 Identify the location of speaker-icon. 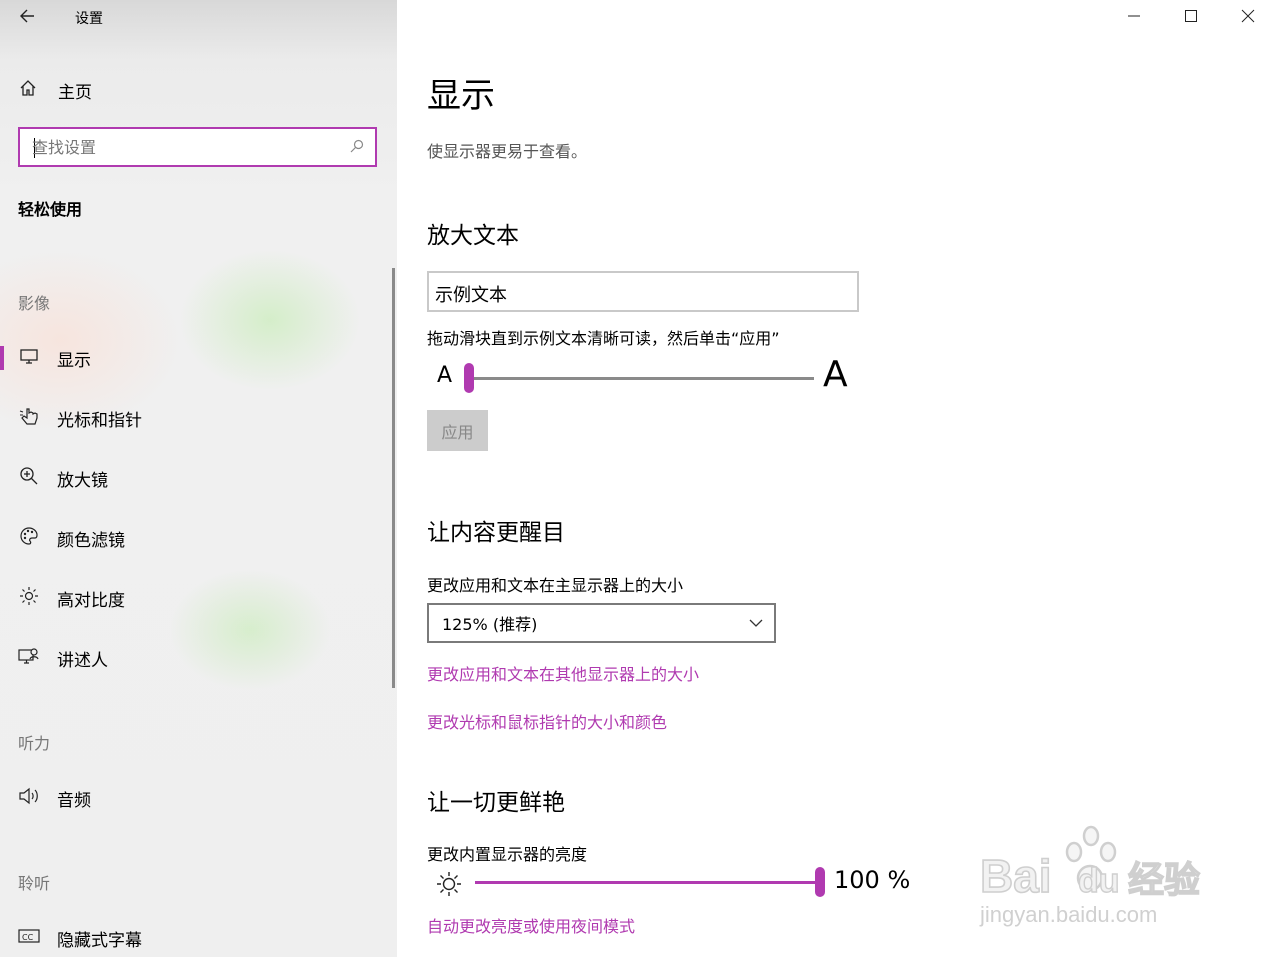
(29, 798).